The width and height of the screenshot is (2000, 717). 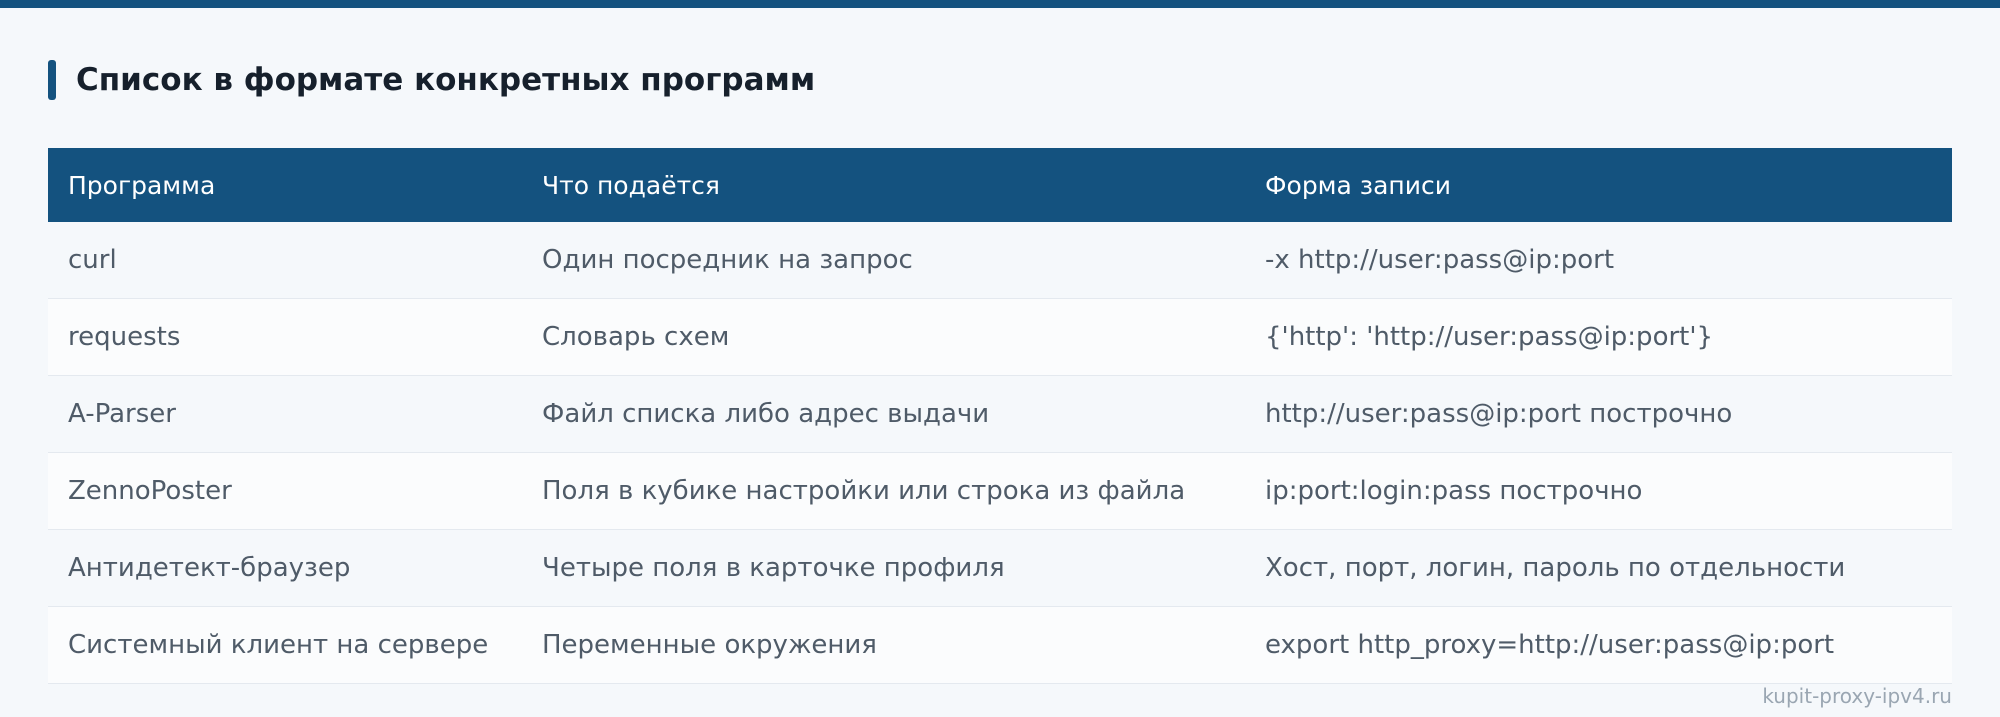 I want to click on cell-program: Системный клиент на сервере, so click(x=278, y=645).